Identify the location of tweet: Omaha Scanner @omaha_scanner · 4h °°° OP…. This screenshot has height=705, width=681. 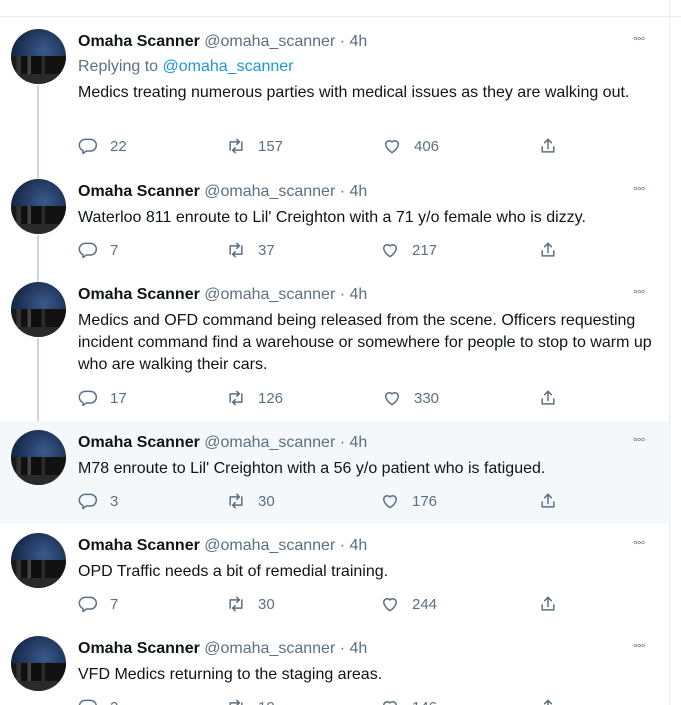
(334, 575).